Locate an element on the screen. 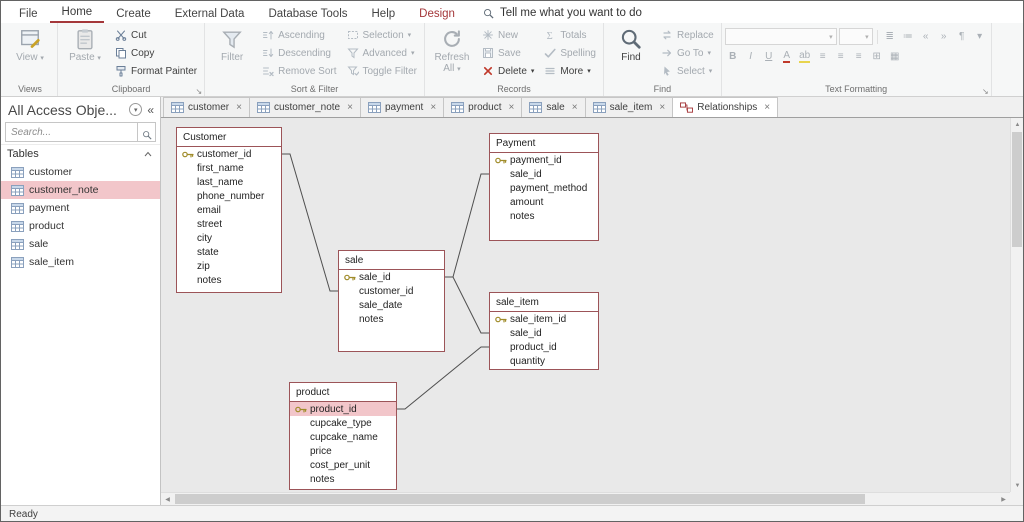  save-button: Save is located at coordinates (508, 53).